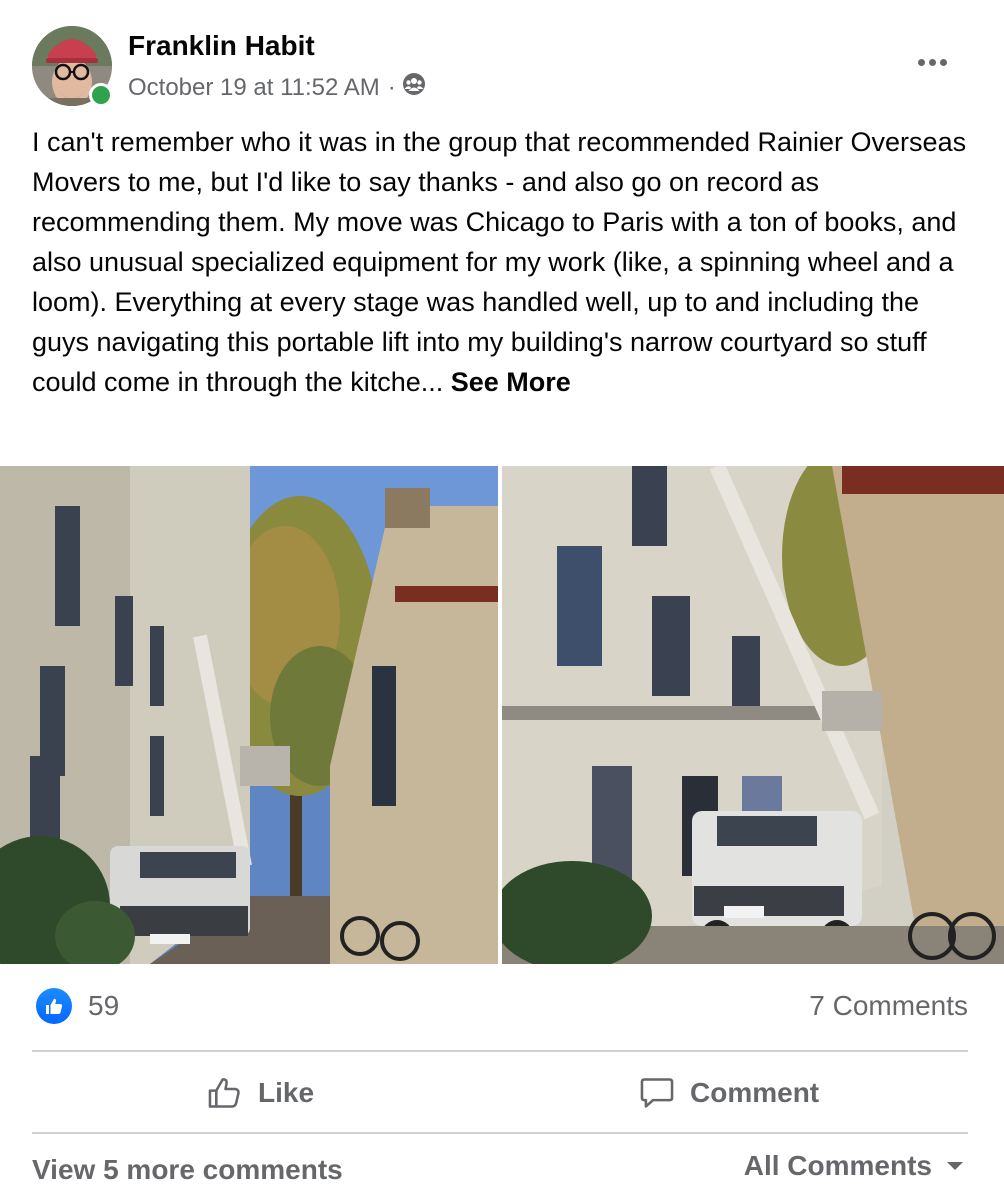 This screenshot has height=1204, width=1004. Describe the element at coordinates (955, 1166) in the screenshot. I see `caret-down-icon` at that location.